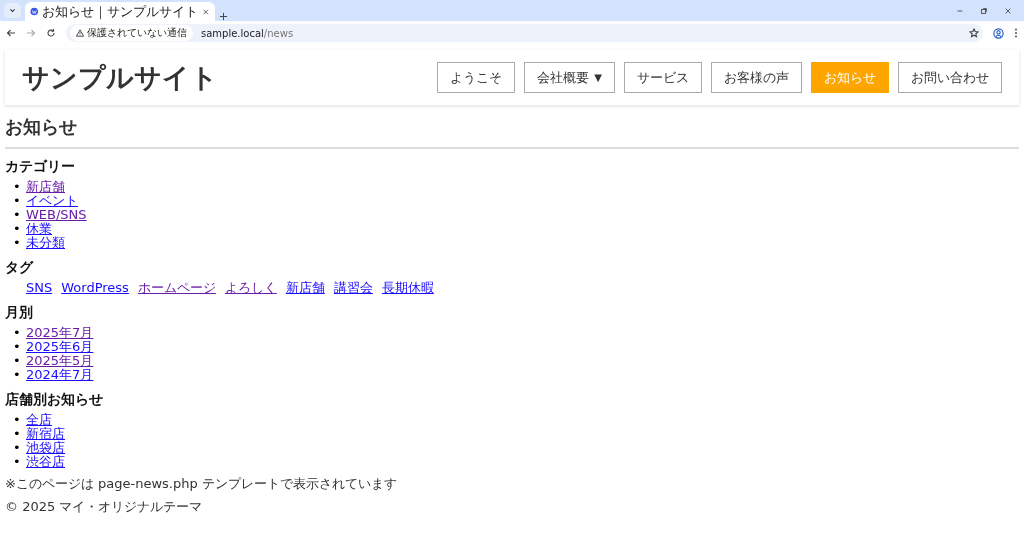 The height and width of the screenshot is (555, 1024). What do you see at coordinates (512, 132) in the screenshot?
I see `page-title: お知らせ` at bounding box center [512, 132].